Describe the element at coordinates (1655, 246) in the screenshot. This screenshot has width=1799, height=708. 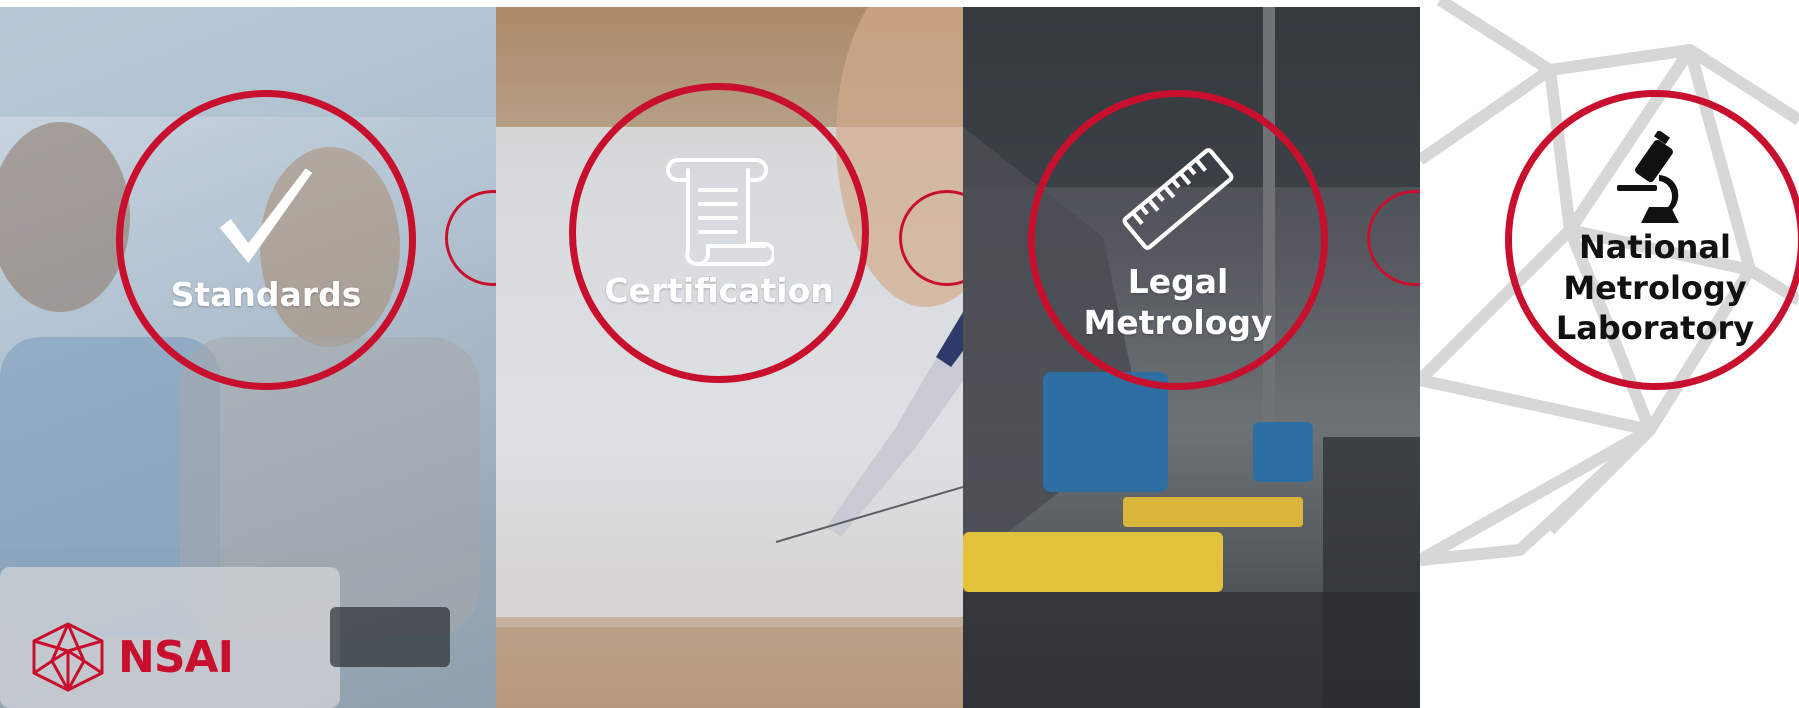
I see `nml-label-line-1: National` at that location.